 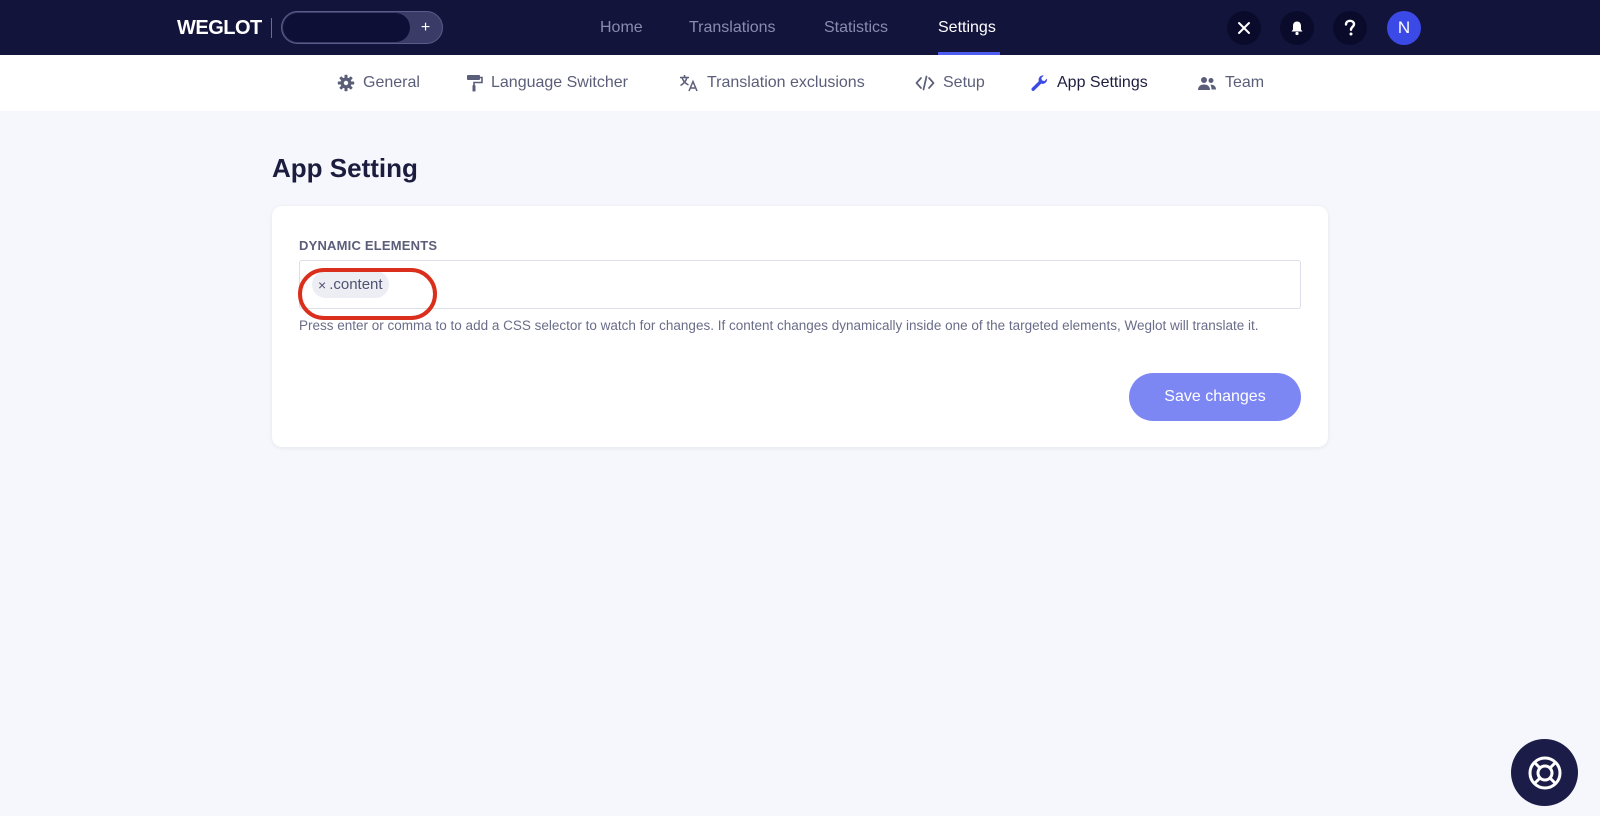 I want to click on selector-tag: × .content, so click(x=367, y=294).